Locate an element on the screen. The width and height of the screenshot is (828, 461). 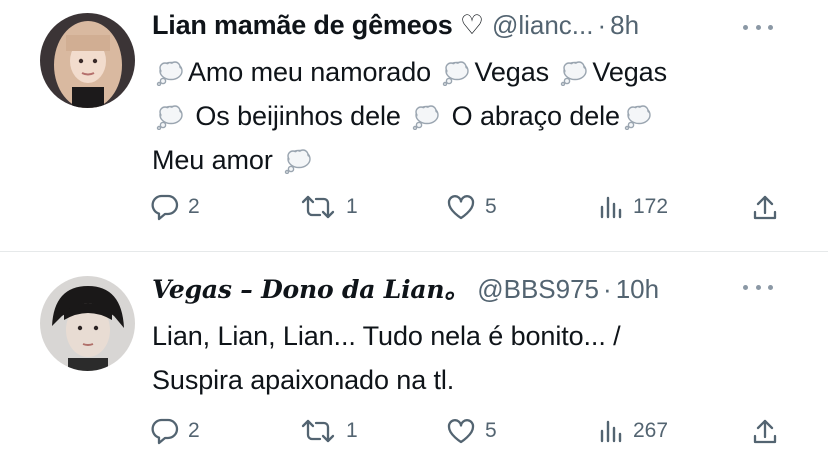
tweet-header: Vegas – Dono da Lian。 @BBS975 · 10h is located at coordinates (405, 287).